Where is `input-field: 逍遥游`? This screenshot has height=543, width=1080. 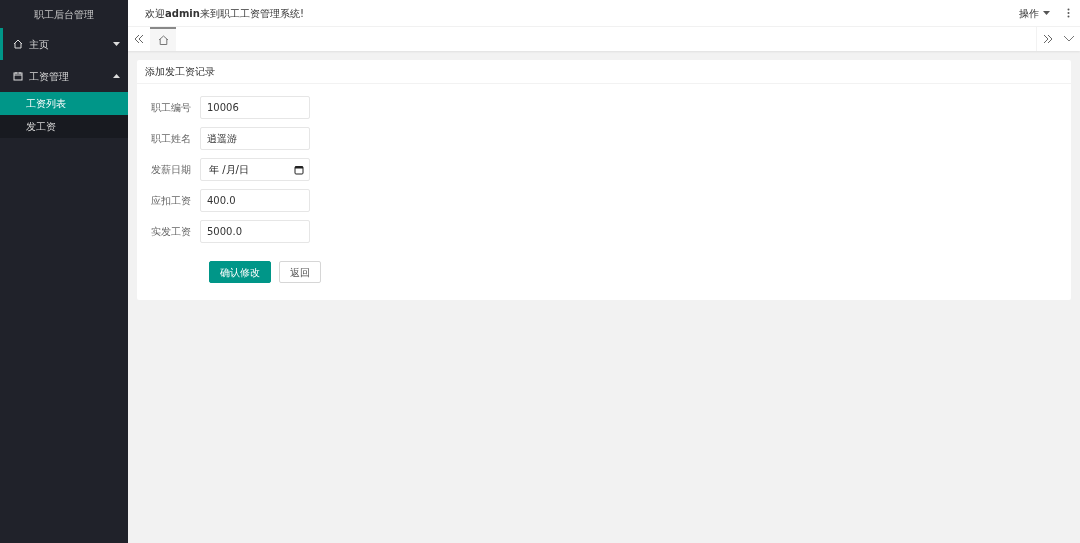 input-field: 逍遥游 is located at coordinates (255, 138).